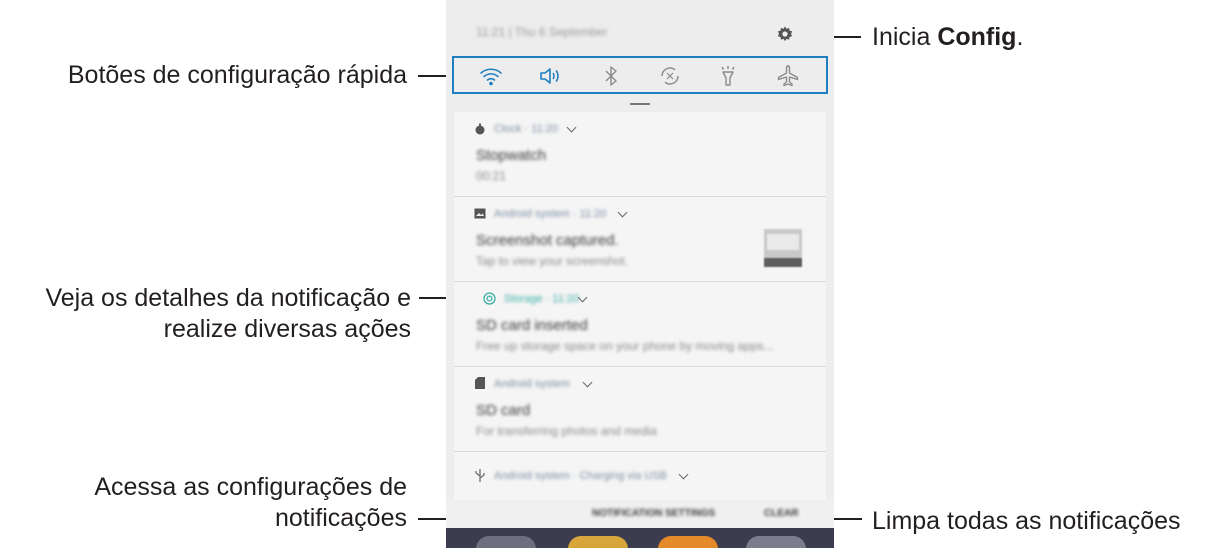 Image resolution: width=1216 pixels, height=548 pixels. I want to click on clear-button: CLEAR, so click(781, 513).